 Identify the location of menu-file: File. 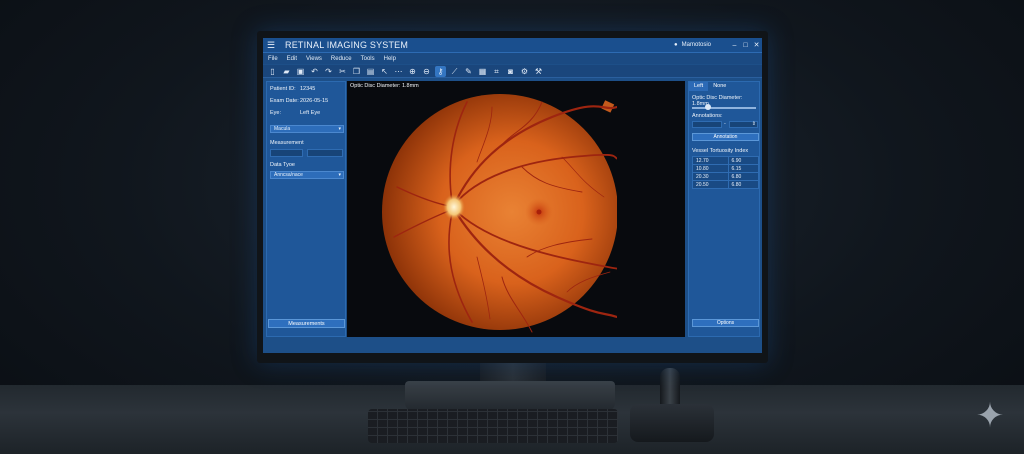
(273, 59).